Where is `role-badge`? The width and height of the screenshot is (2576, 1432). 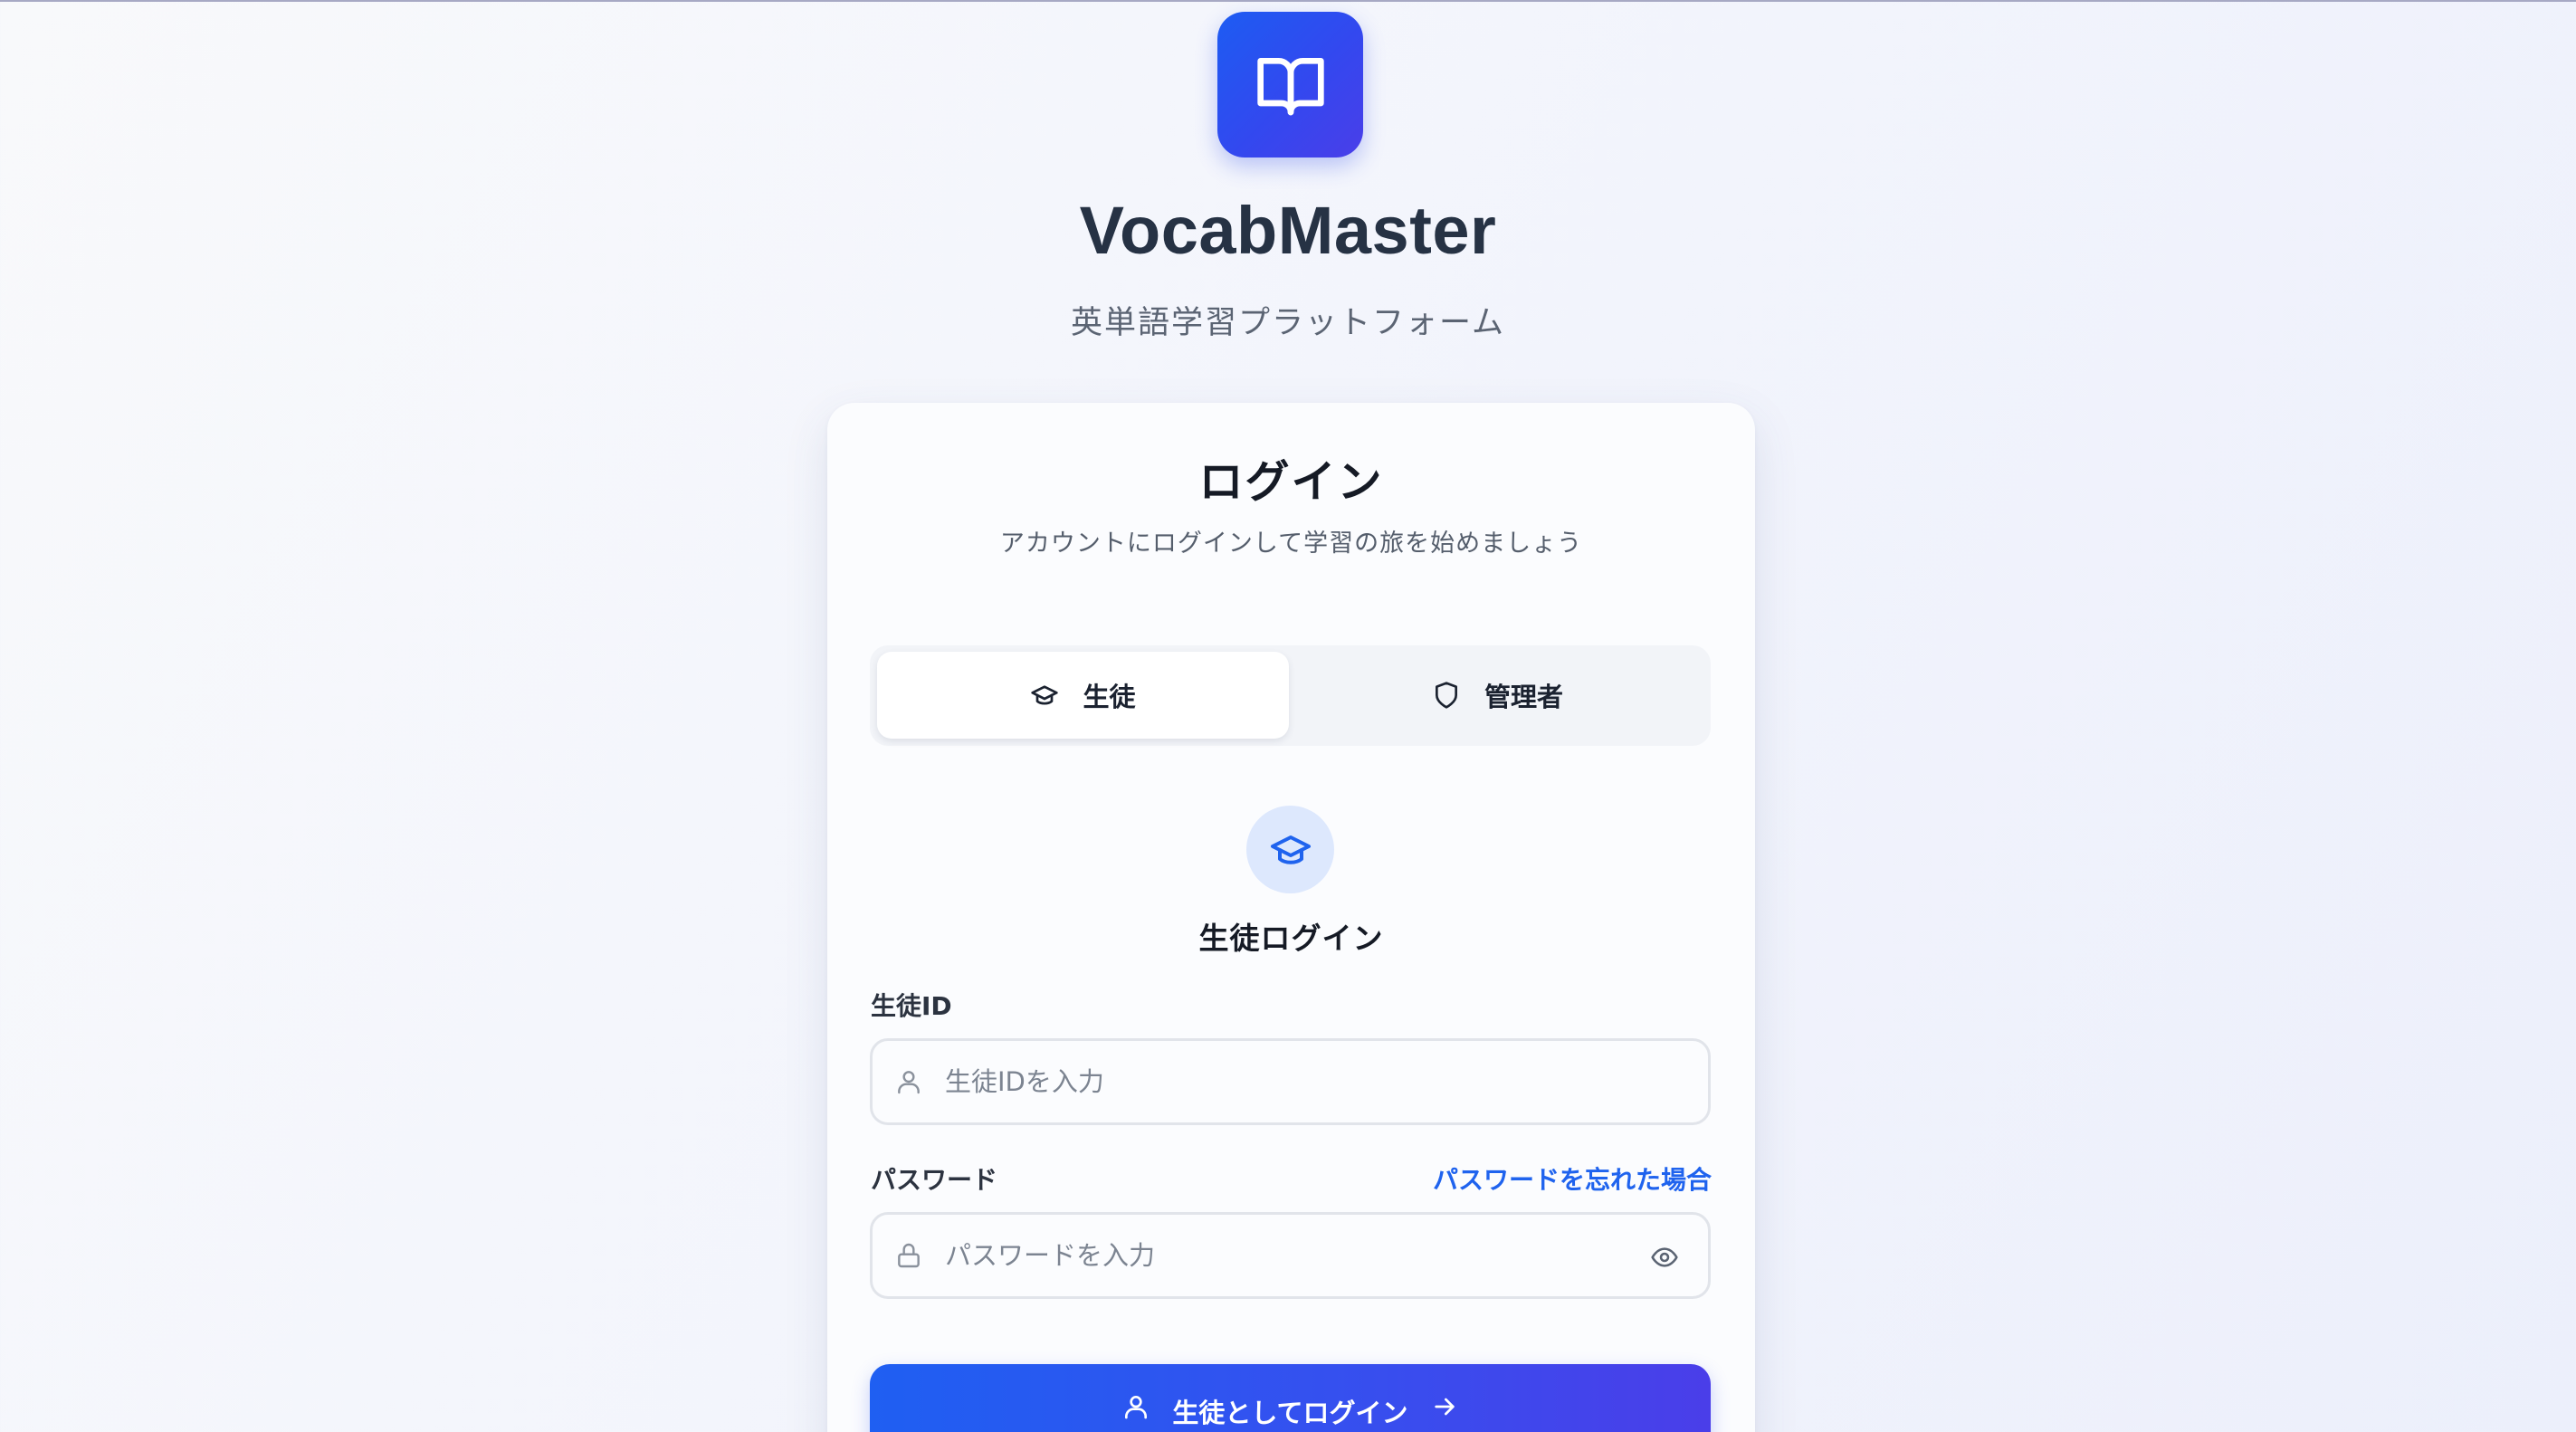
role-badge is located at coordinates (1290, 849).